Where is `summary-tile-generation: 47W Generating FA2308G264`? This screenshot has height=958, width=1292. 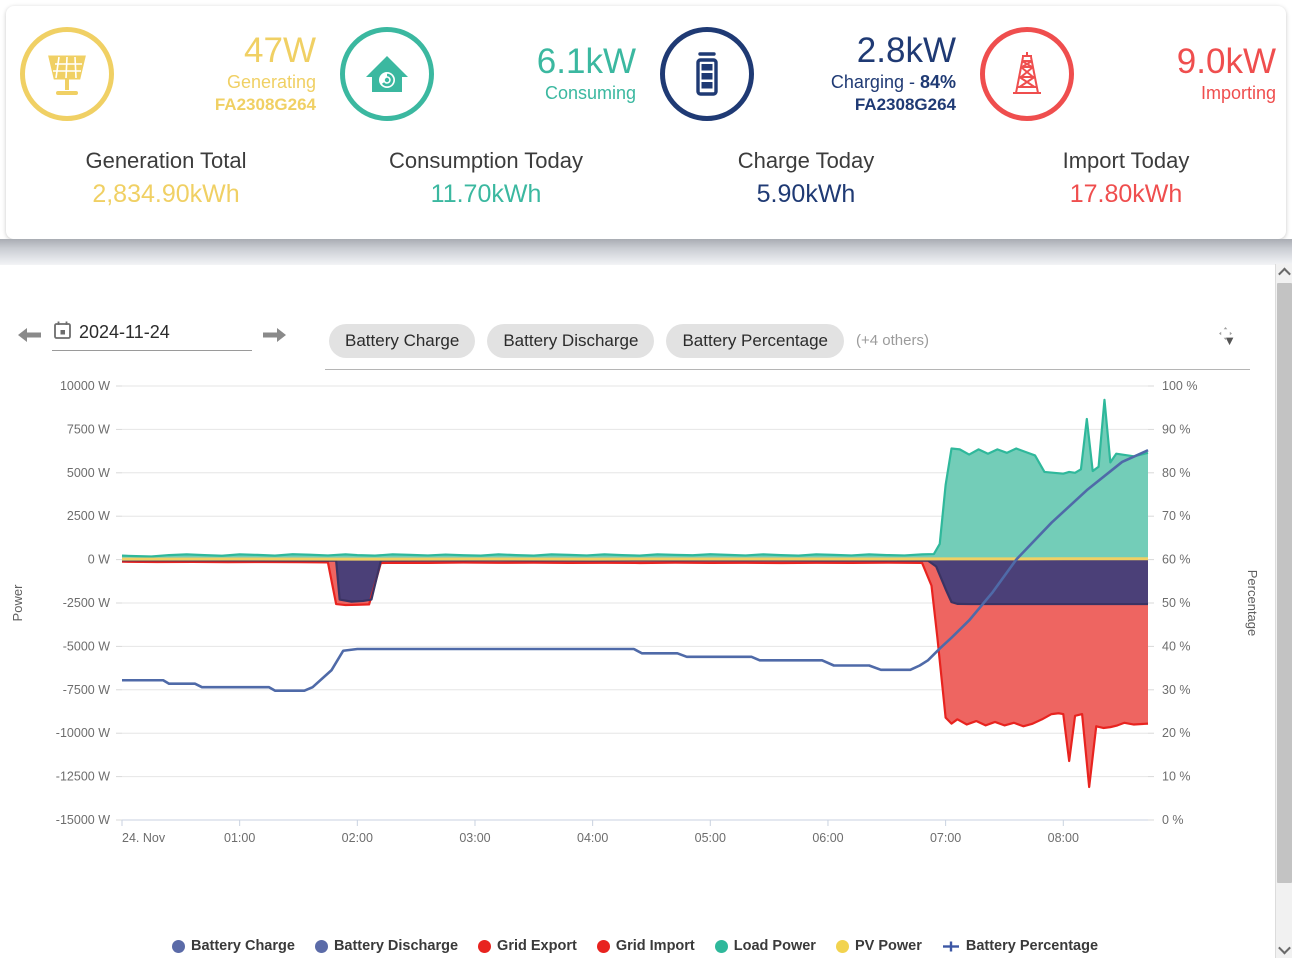 summary-tile-generation: 47W Generating FA2308G264 is located at coordinates (166, 73).